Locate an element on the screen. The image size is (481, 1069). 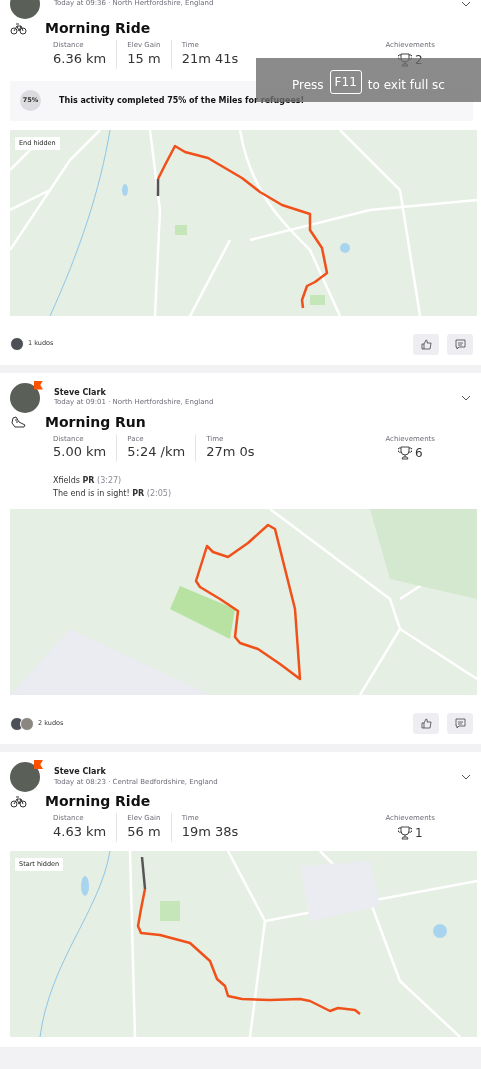
activity-title: Morning Run is located at coordinates (95, 422).